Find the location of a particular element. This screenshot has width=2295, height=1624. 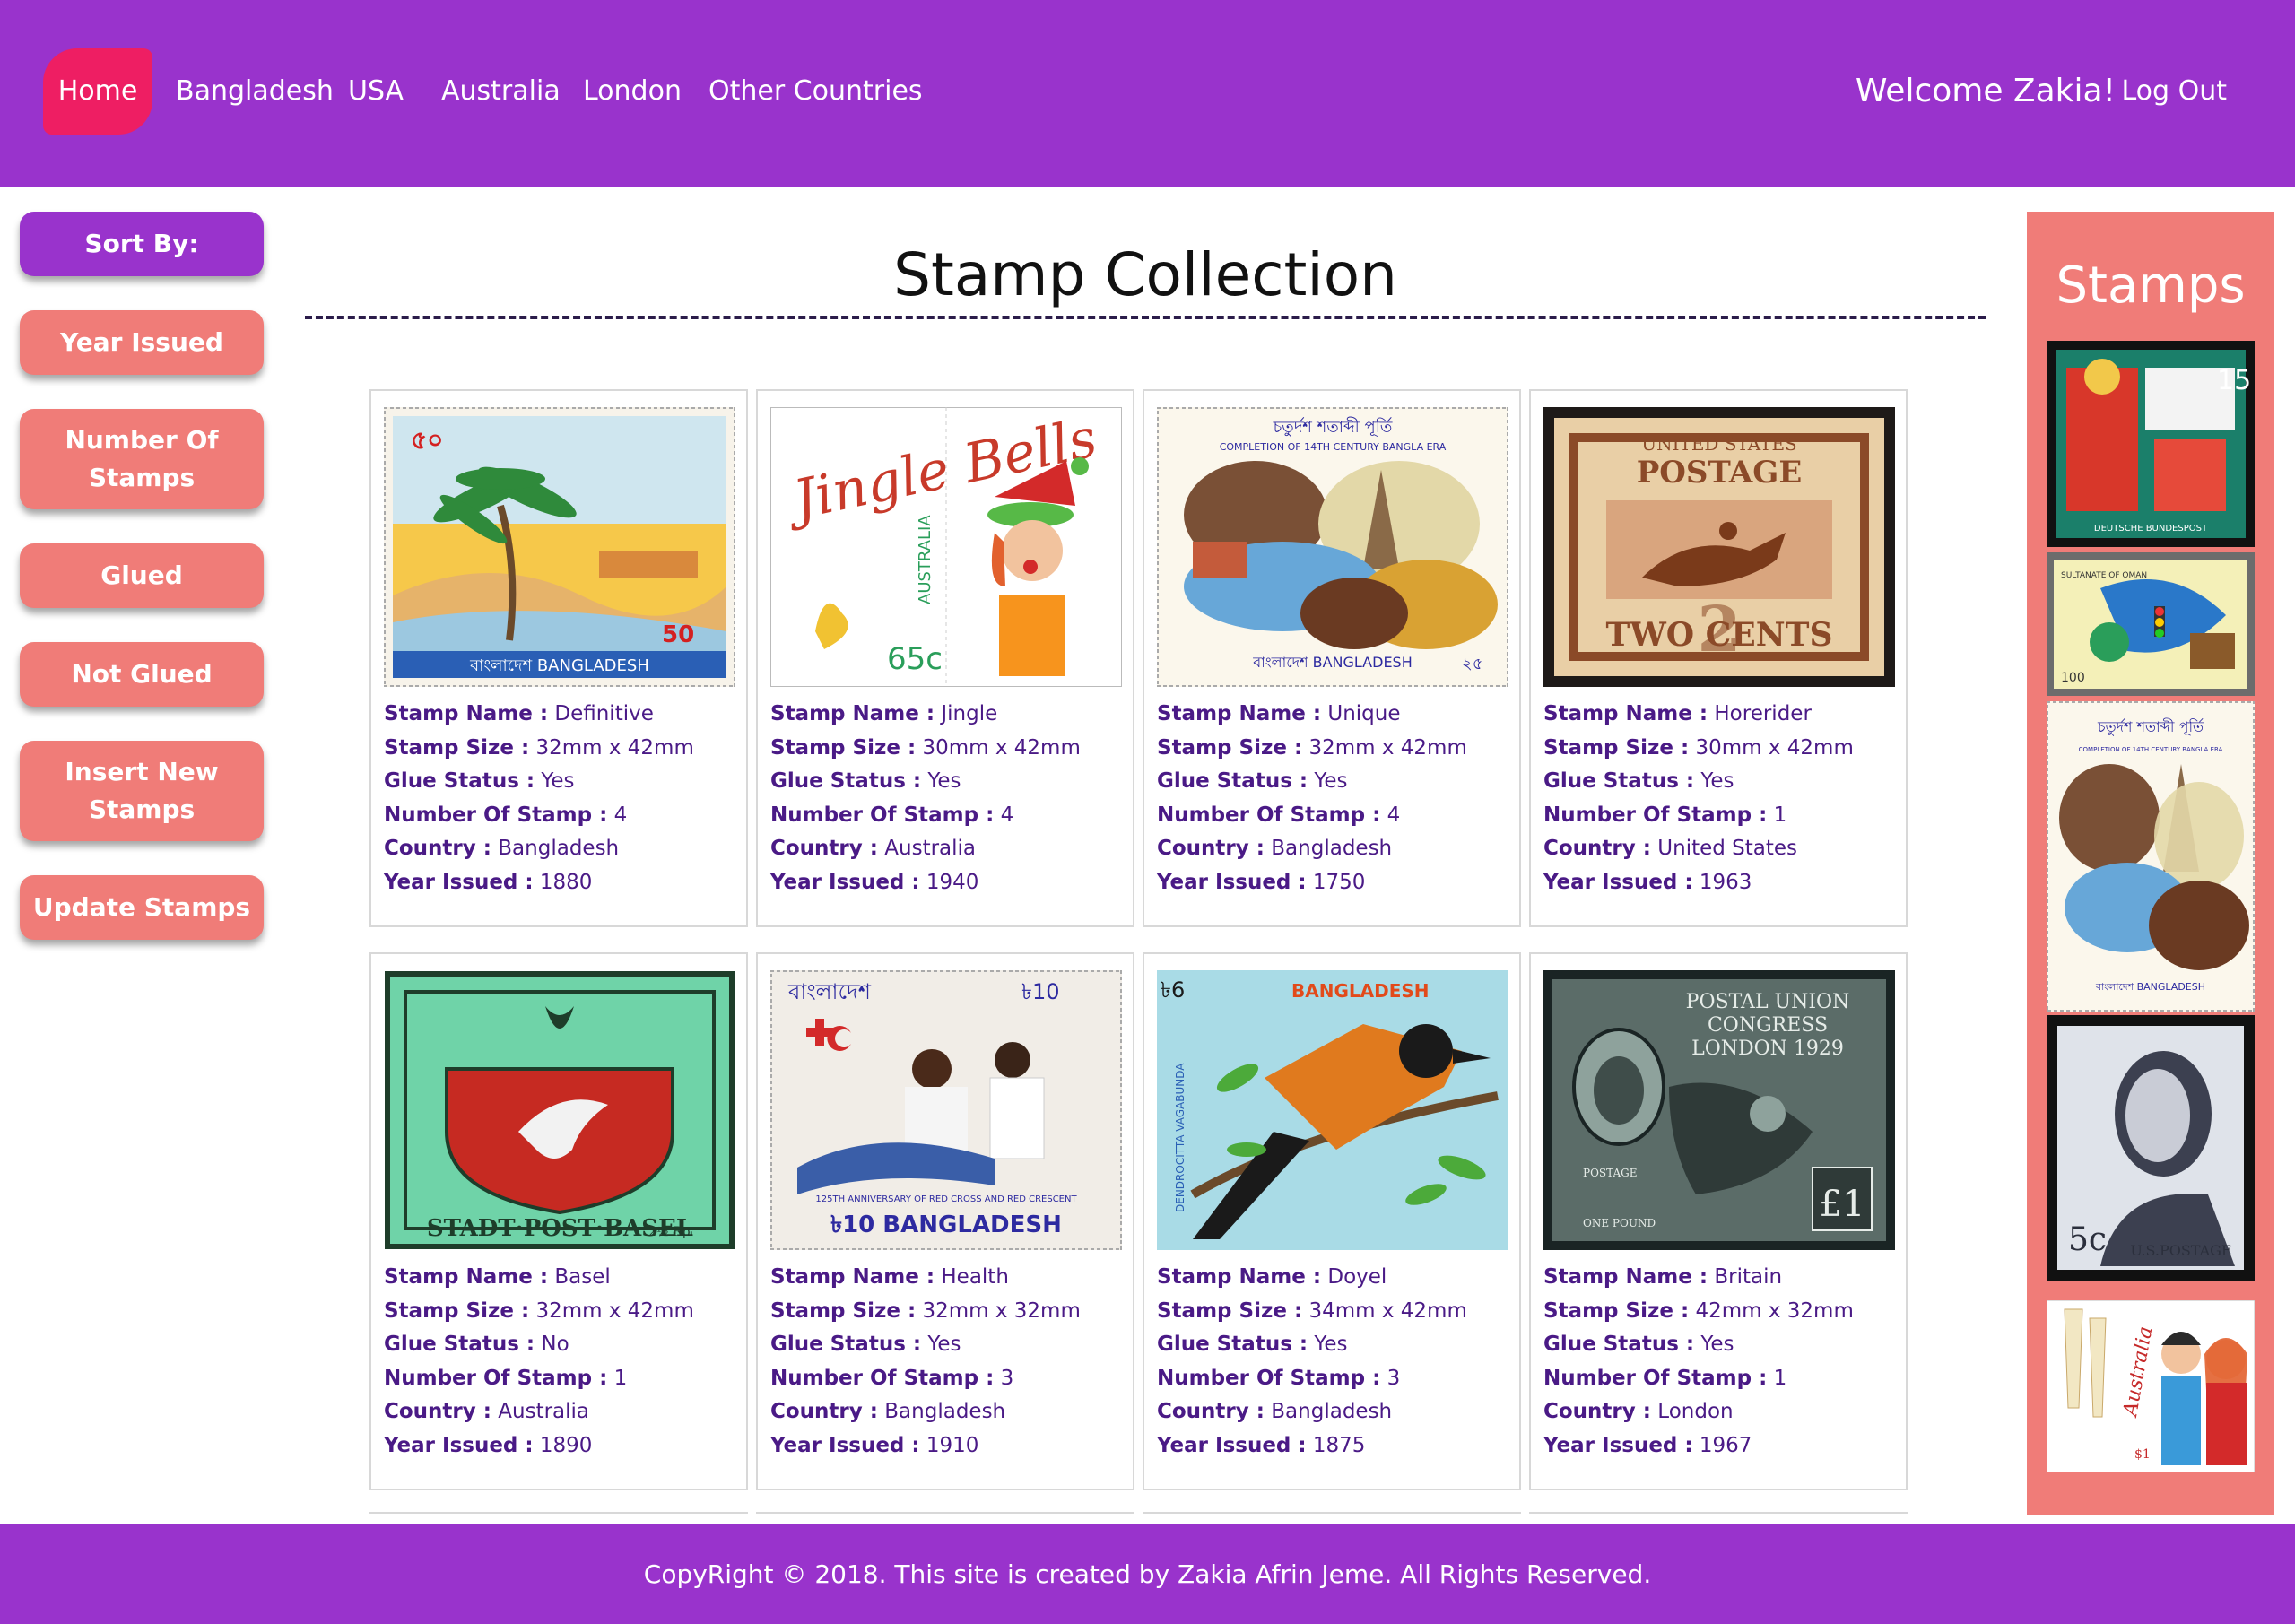

stamp-name: Basel is located at coordinates (582, 1277).